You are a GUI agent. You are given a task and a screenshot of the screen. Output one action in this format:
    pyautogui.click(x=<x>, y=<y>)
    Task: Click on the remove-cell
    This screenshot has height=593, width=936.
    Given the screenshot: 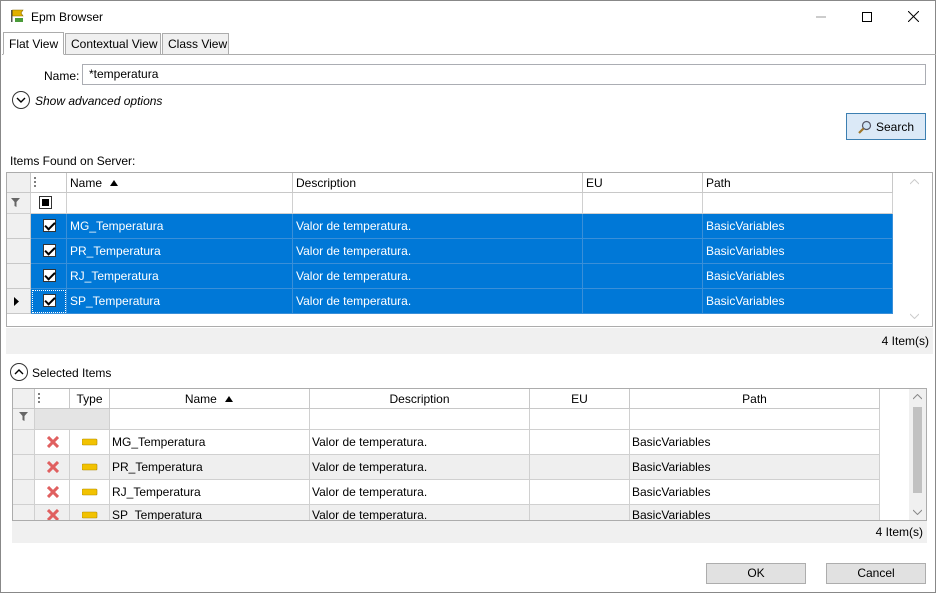 What is the action you would take?
    pyautogui.click(x=52, y=442)
    